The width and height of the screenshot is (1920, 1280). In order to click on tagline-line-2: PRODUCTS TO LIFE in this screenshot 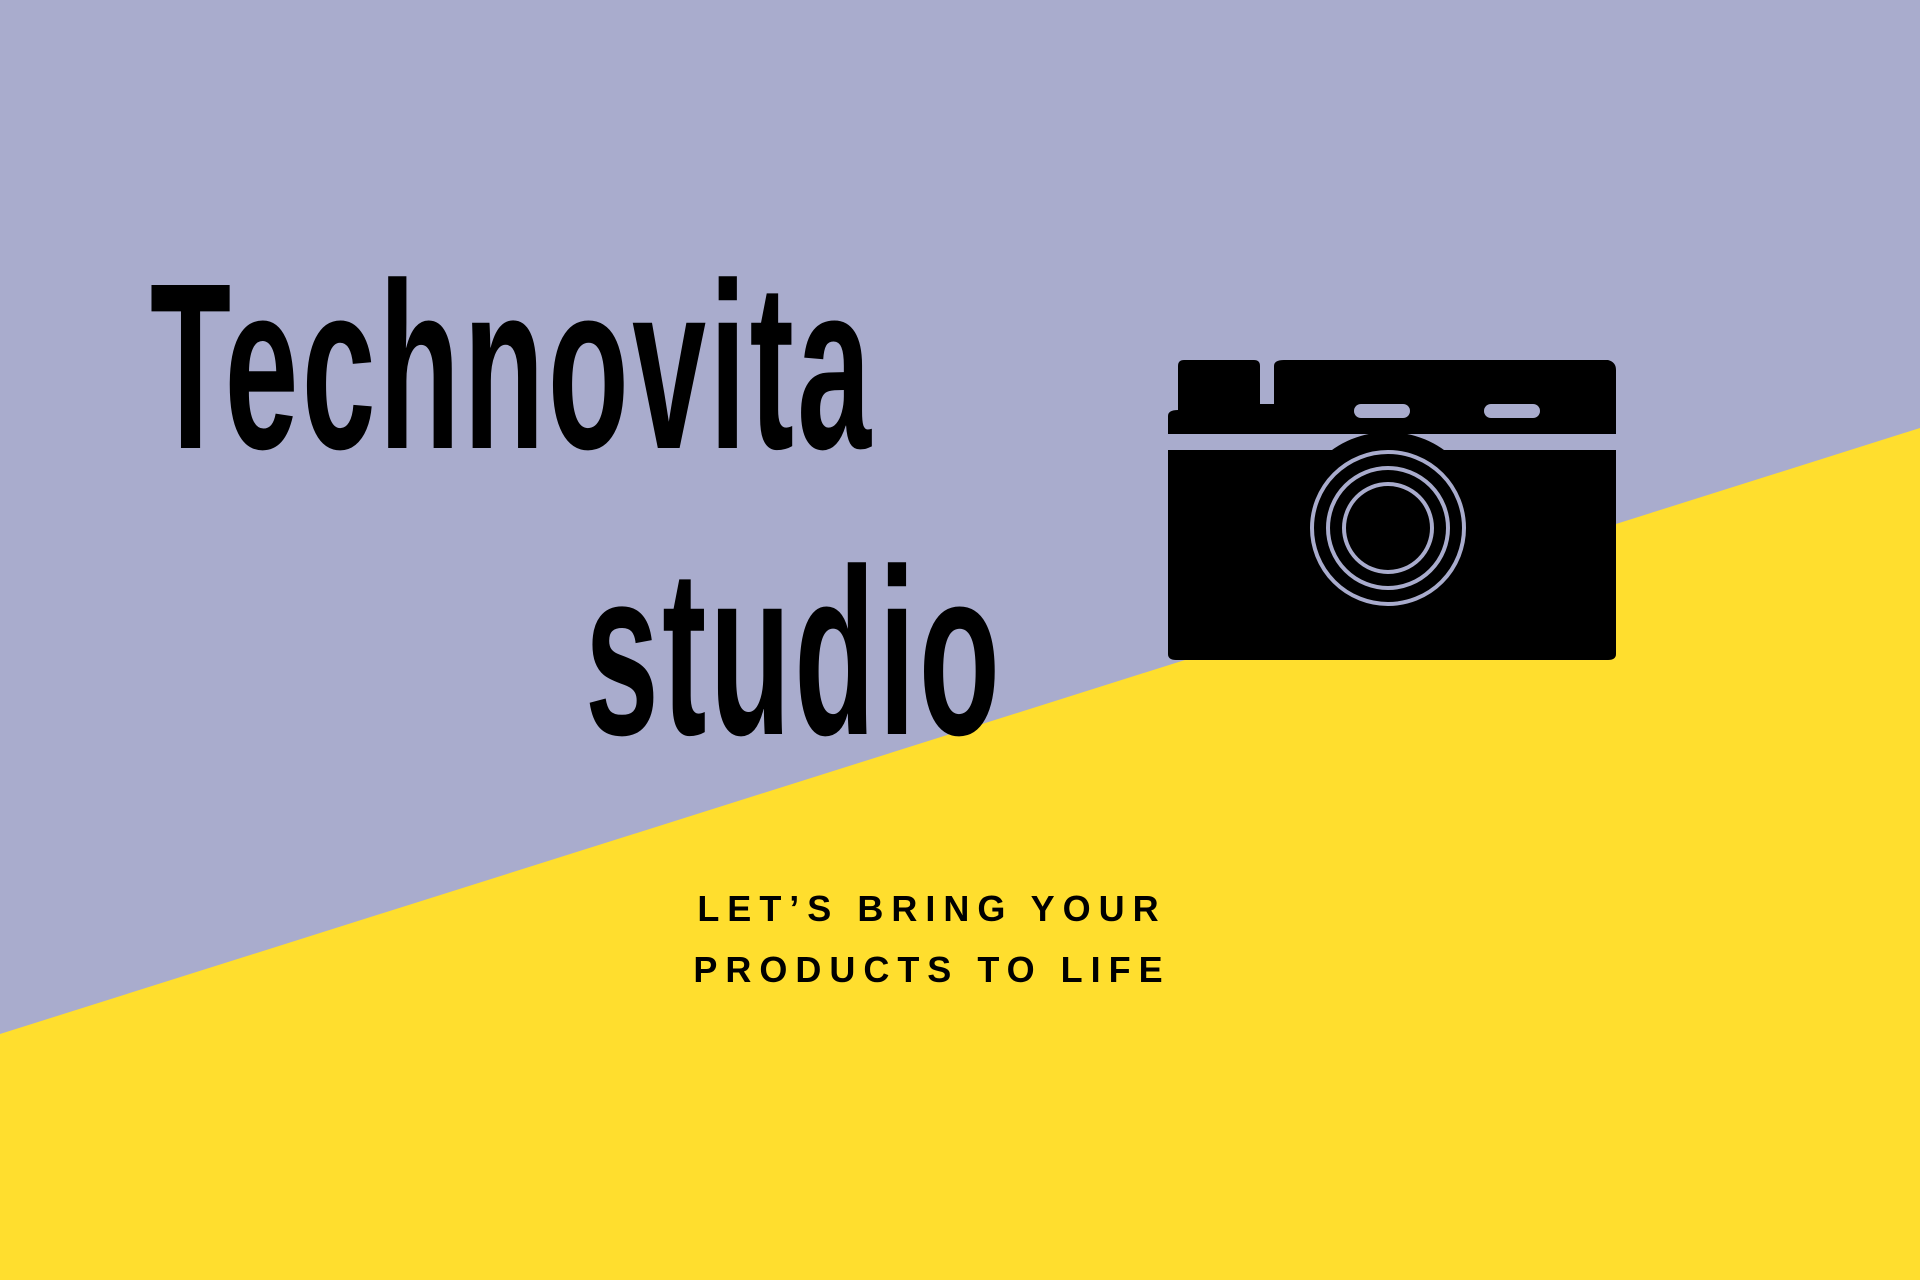, I will do `click(932, 969)`.